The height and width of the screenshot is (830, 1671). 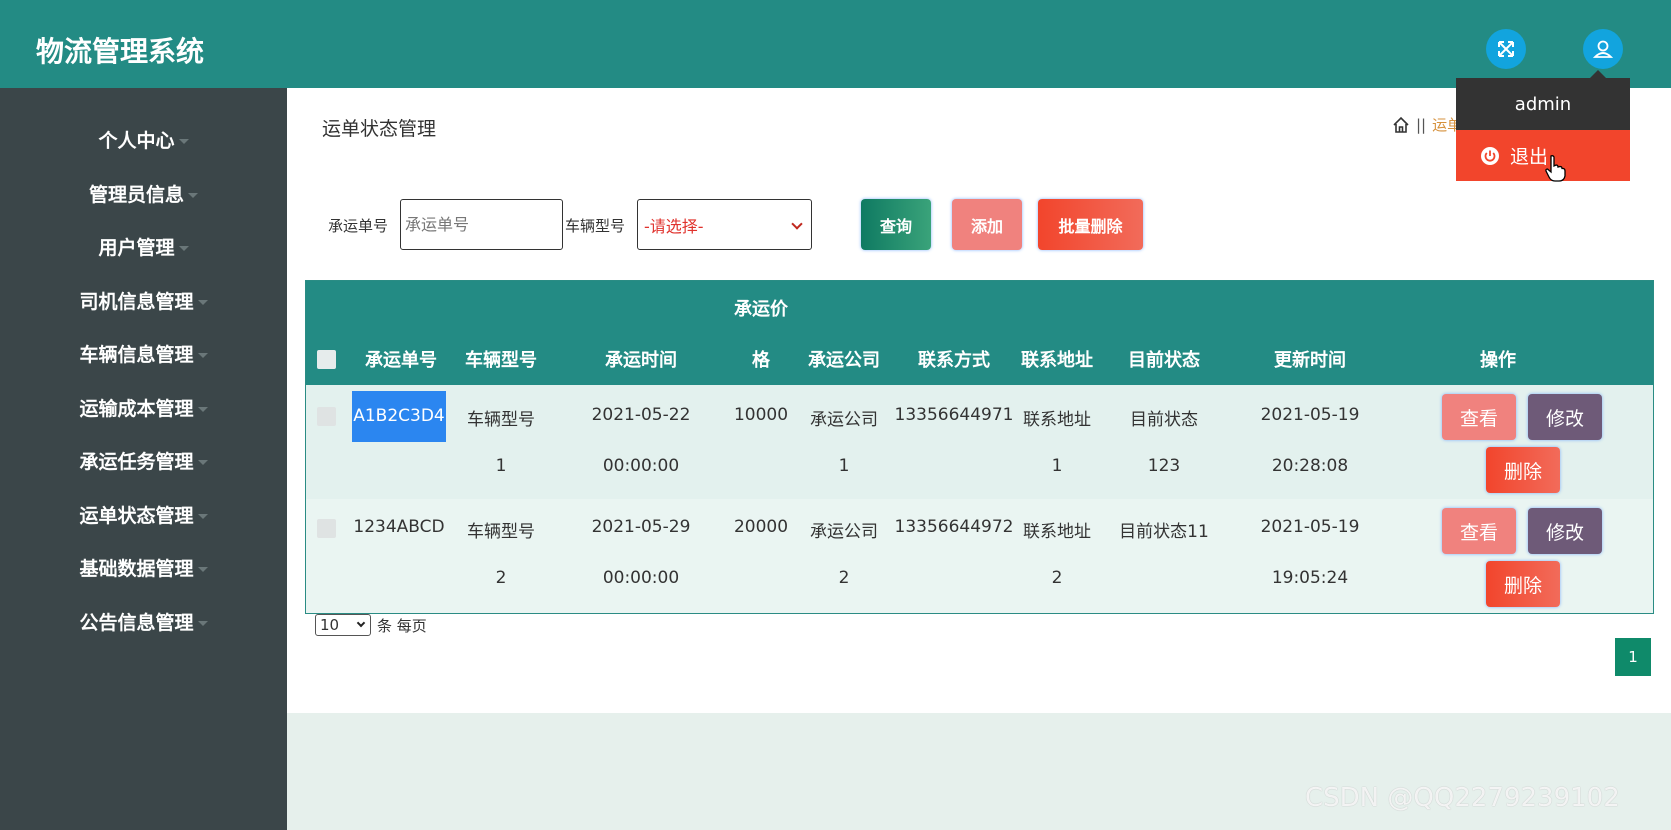 I want to click on sidebar-item-transport-cost: 运输成本管理, so click(x=143, y=407).